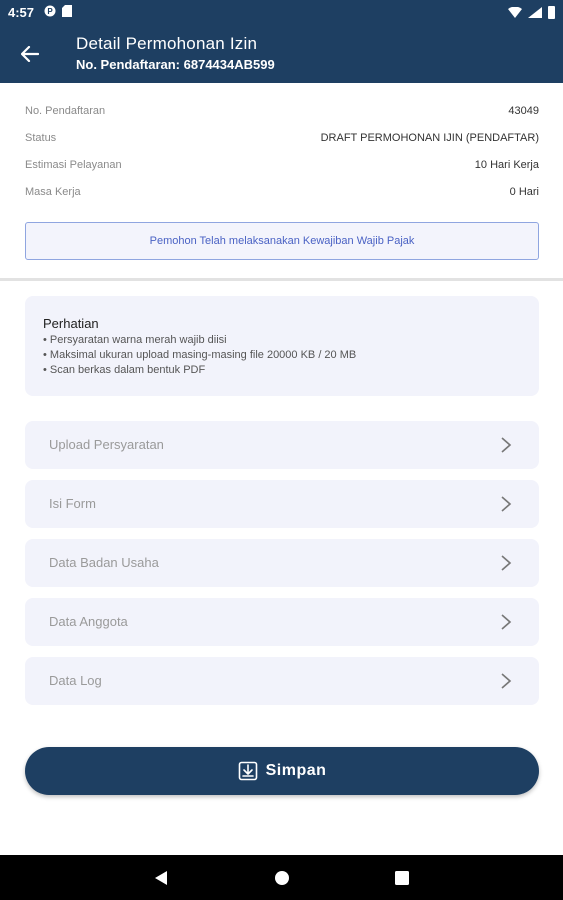 The width and height of the screenshot is (563, 900). Describe the element at coordinates (282, 445) in the screenshot. I see `menu-item-upload-persyaratan: Upload Persyaratan` at that location.